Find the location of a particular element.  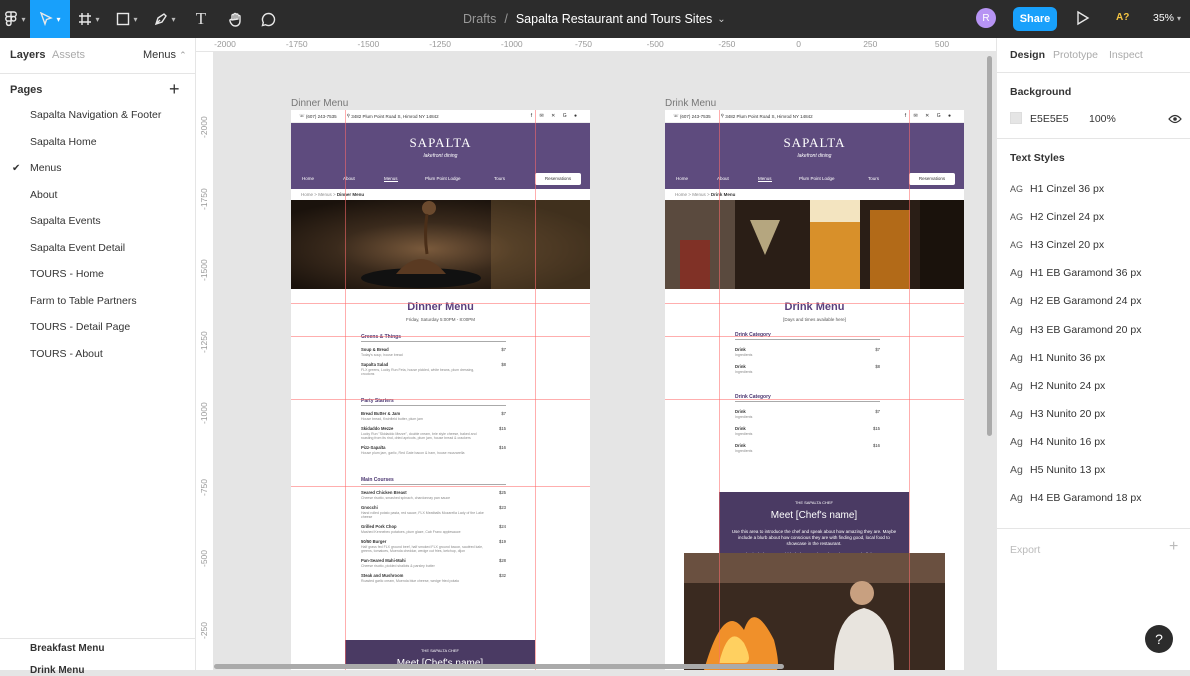

text-style-item: Ag H1 EB Garamond 36 px is located at coordinates (1075, 273).